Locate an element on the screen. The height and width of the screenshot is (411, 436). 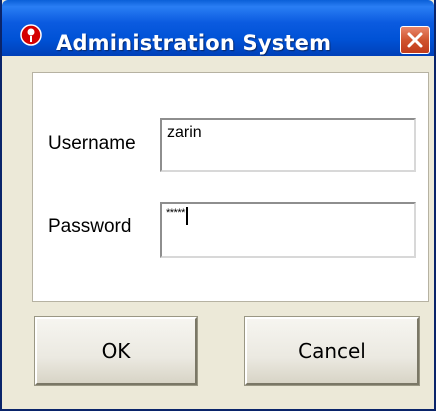
ok-button-label: OK is located at coordinates (116, 351).